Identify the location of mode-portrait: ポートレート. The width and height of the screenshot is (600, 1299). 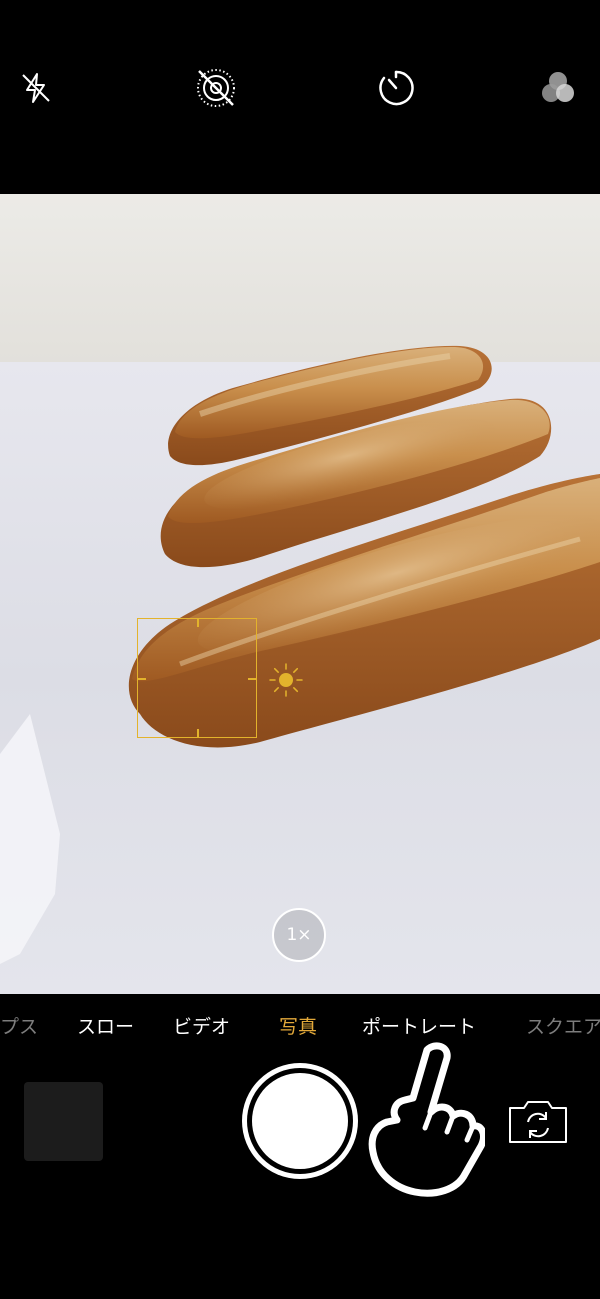
(419, 1025).